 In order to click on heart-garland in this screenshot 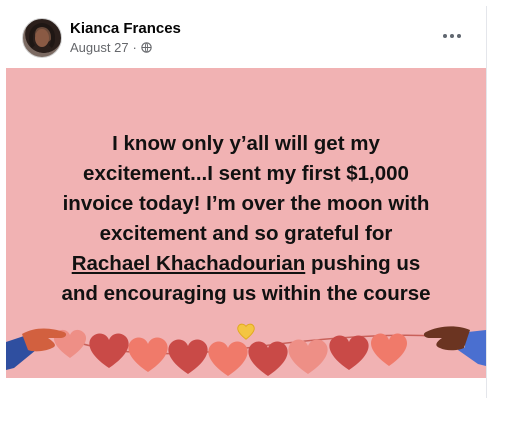, I will do `click(246, 351)`.